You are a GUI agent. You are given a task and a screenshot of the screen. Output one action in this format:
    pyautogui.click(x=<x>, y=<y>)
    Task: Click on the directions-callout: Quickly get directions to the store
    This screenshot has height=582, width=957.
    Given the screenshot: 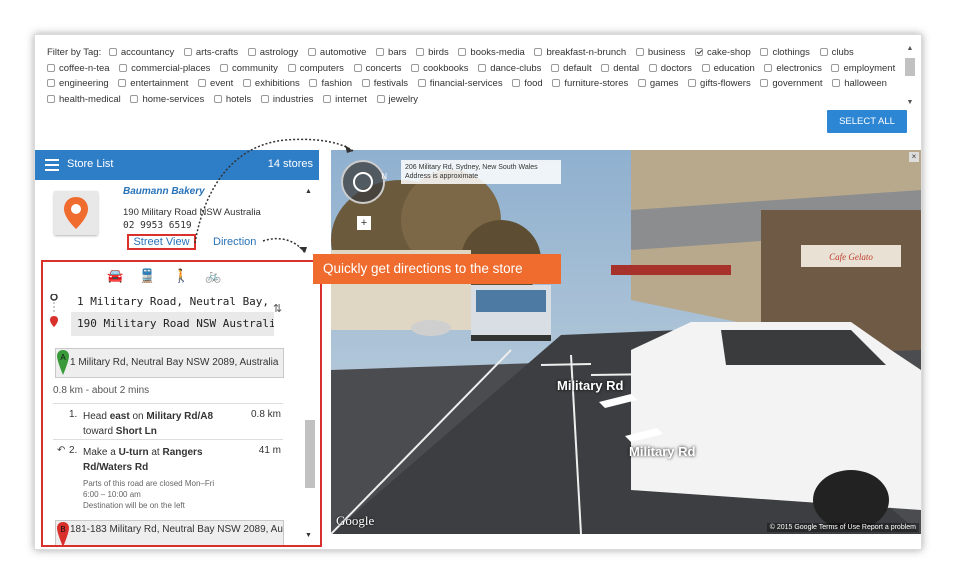 What is the action you would take?
    pyautogui.click(x=437, y=269)
    